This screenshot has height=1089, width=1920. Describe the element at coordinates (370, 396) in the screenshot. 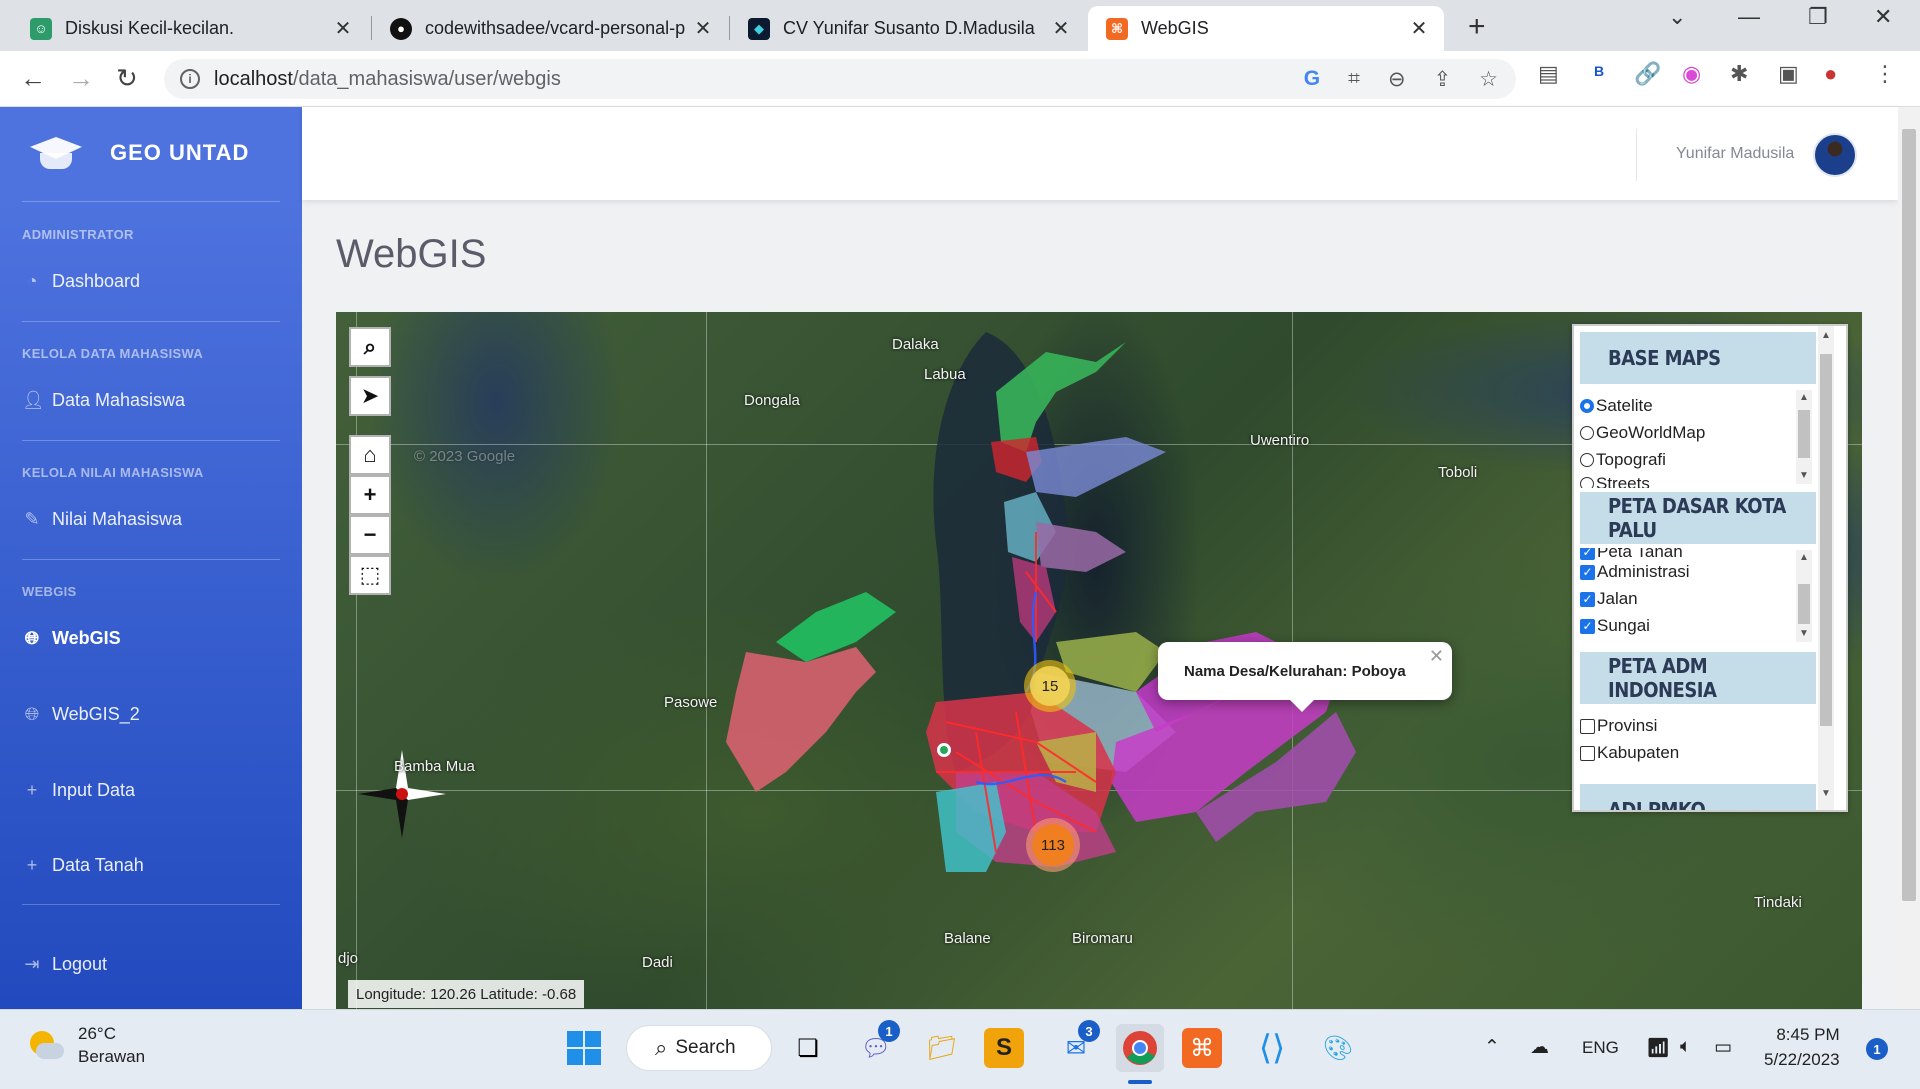

I see `map-locate-button: ➤` at that location.